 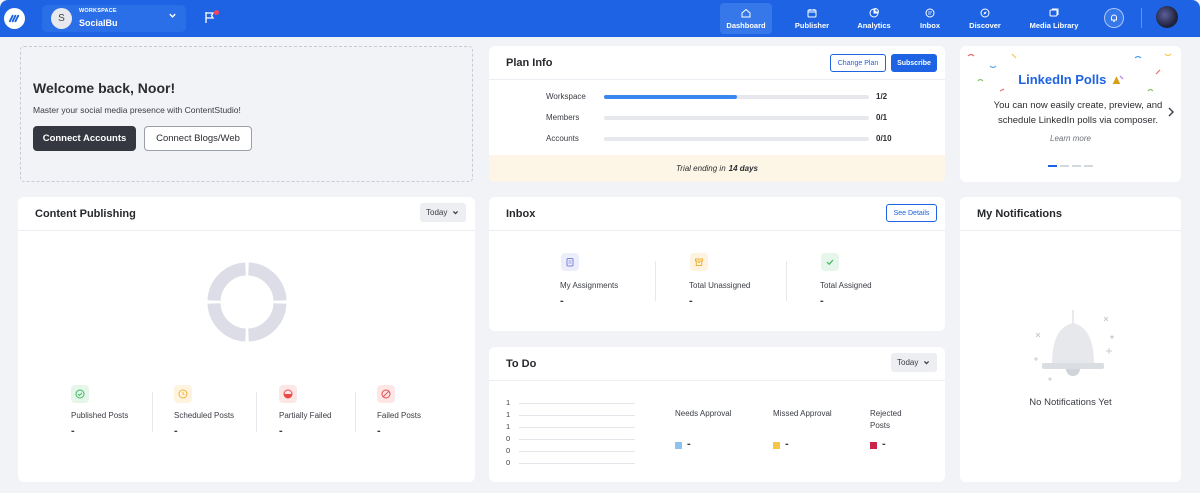 I want to click on nav-publisher: Publisher, so click(x=812, y=18).